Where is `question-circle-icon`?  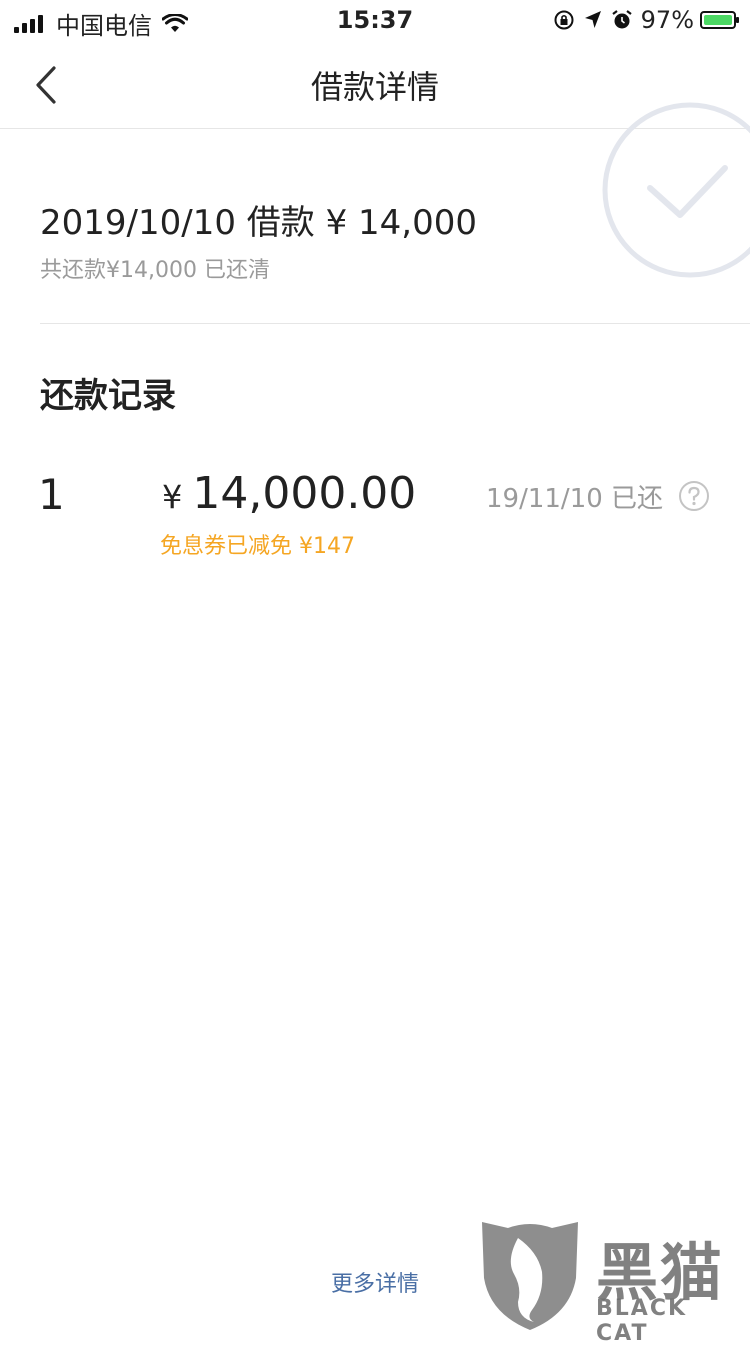
question-circle-icon is located at coordinates (694, 496).